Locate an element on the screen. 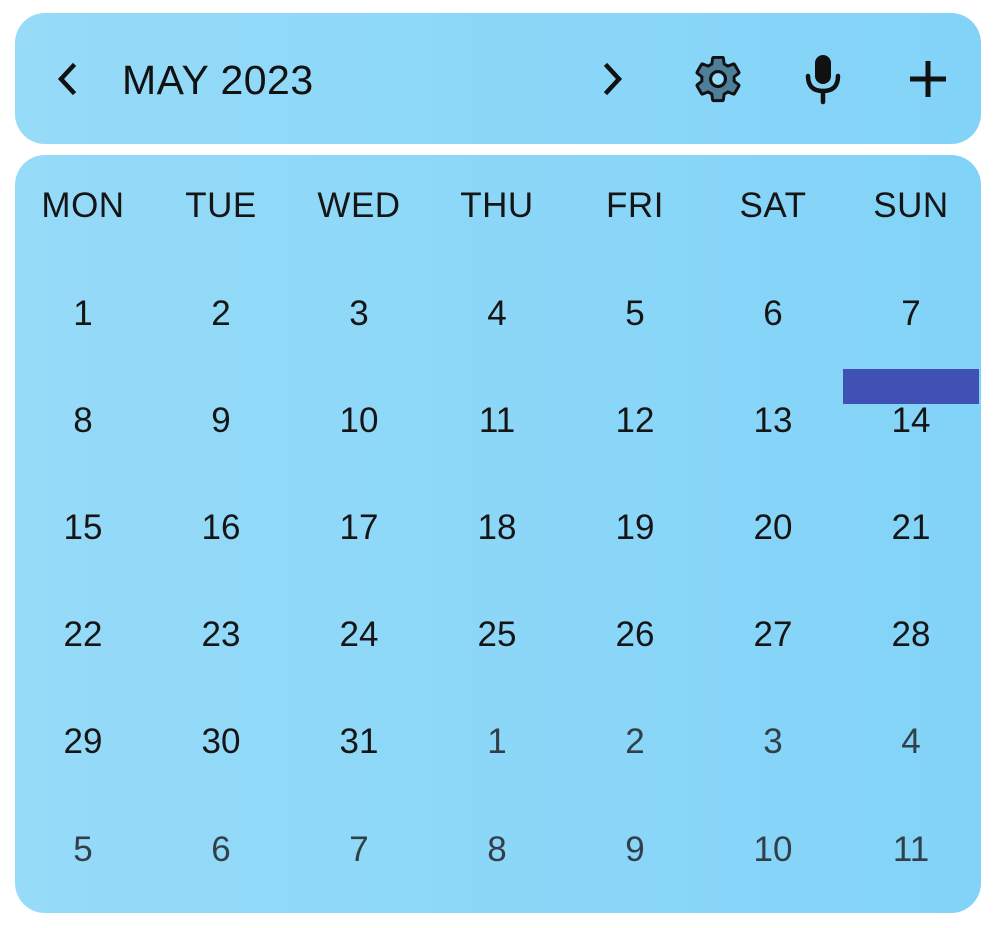 The height and width of the screenshot is (928, 997). day-cell: 27 is located at coordinates (773, 635).